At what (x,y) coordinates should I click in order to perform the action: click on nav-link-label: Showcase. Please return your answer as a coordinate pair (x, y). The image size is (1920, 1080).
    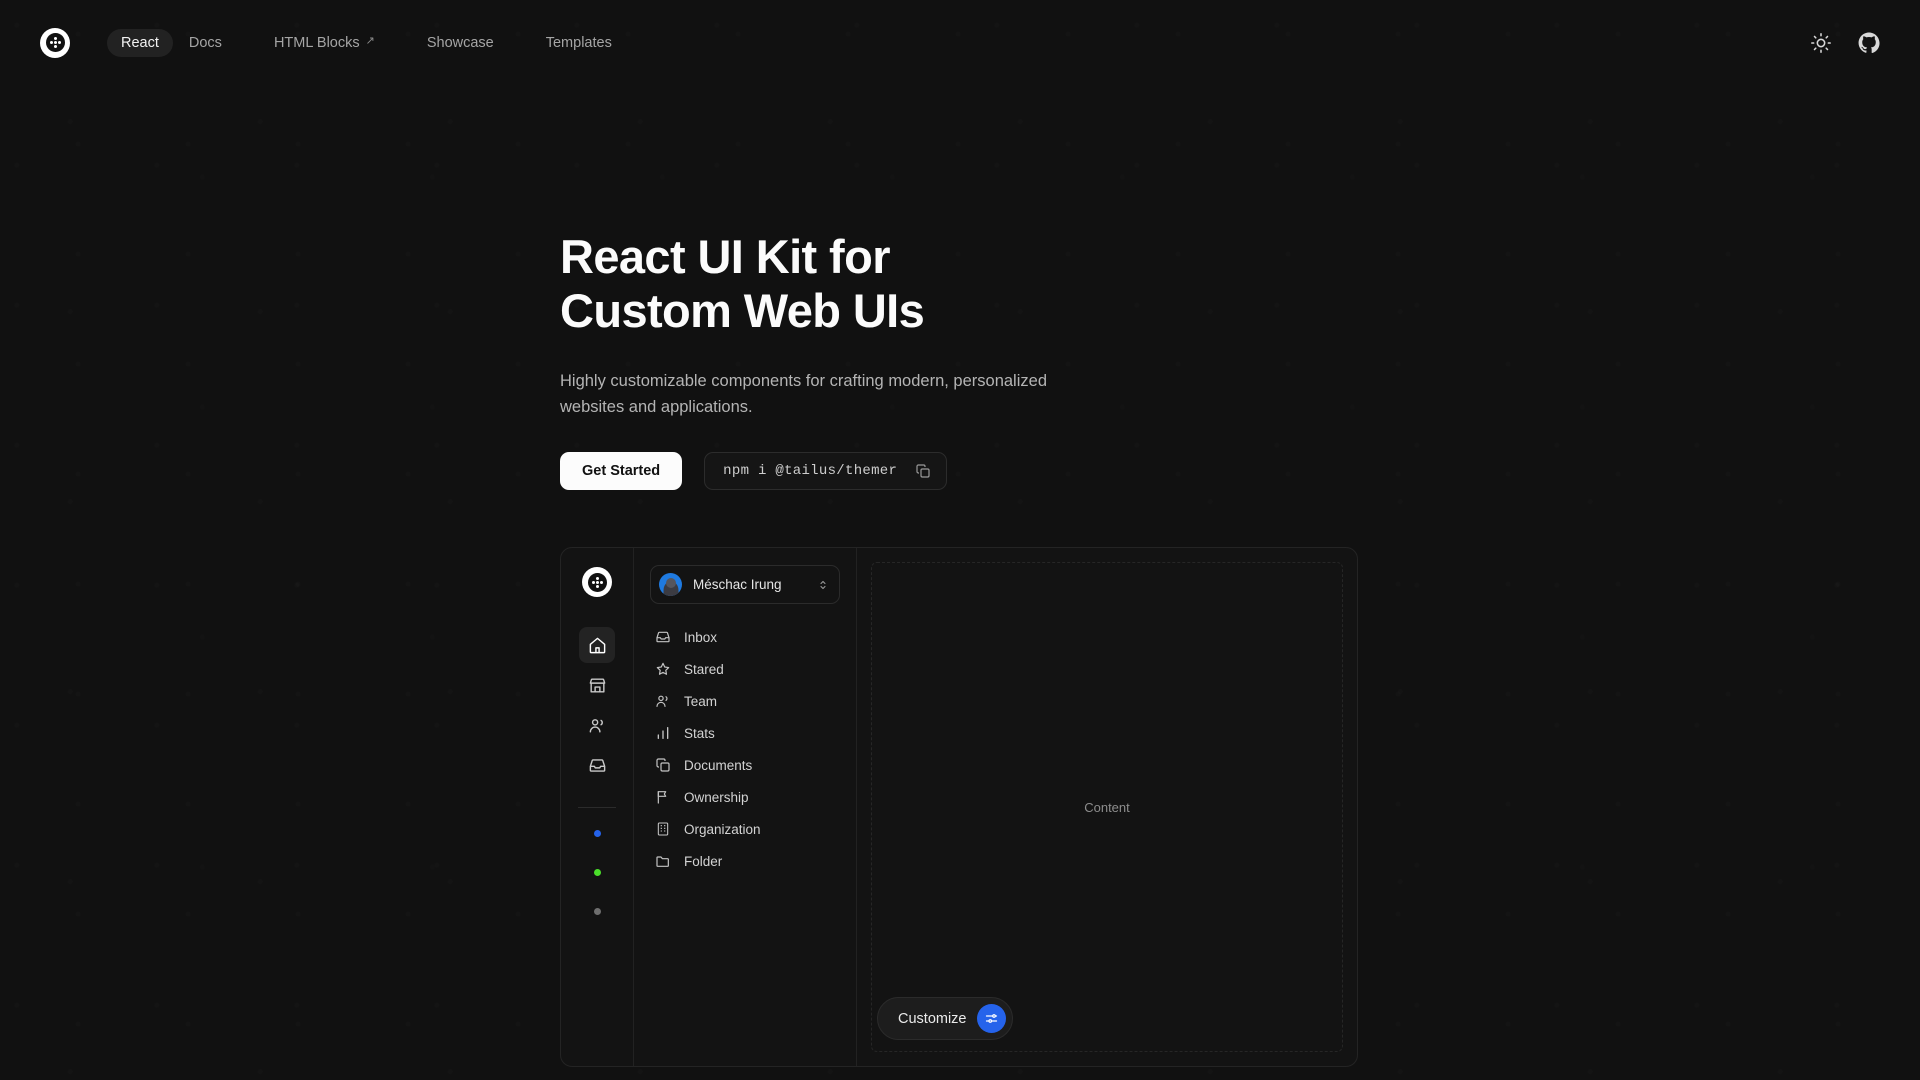
    Looking at the image, I should click on (460, 42).